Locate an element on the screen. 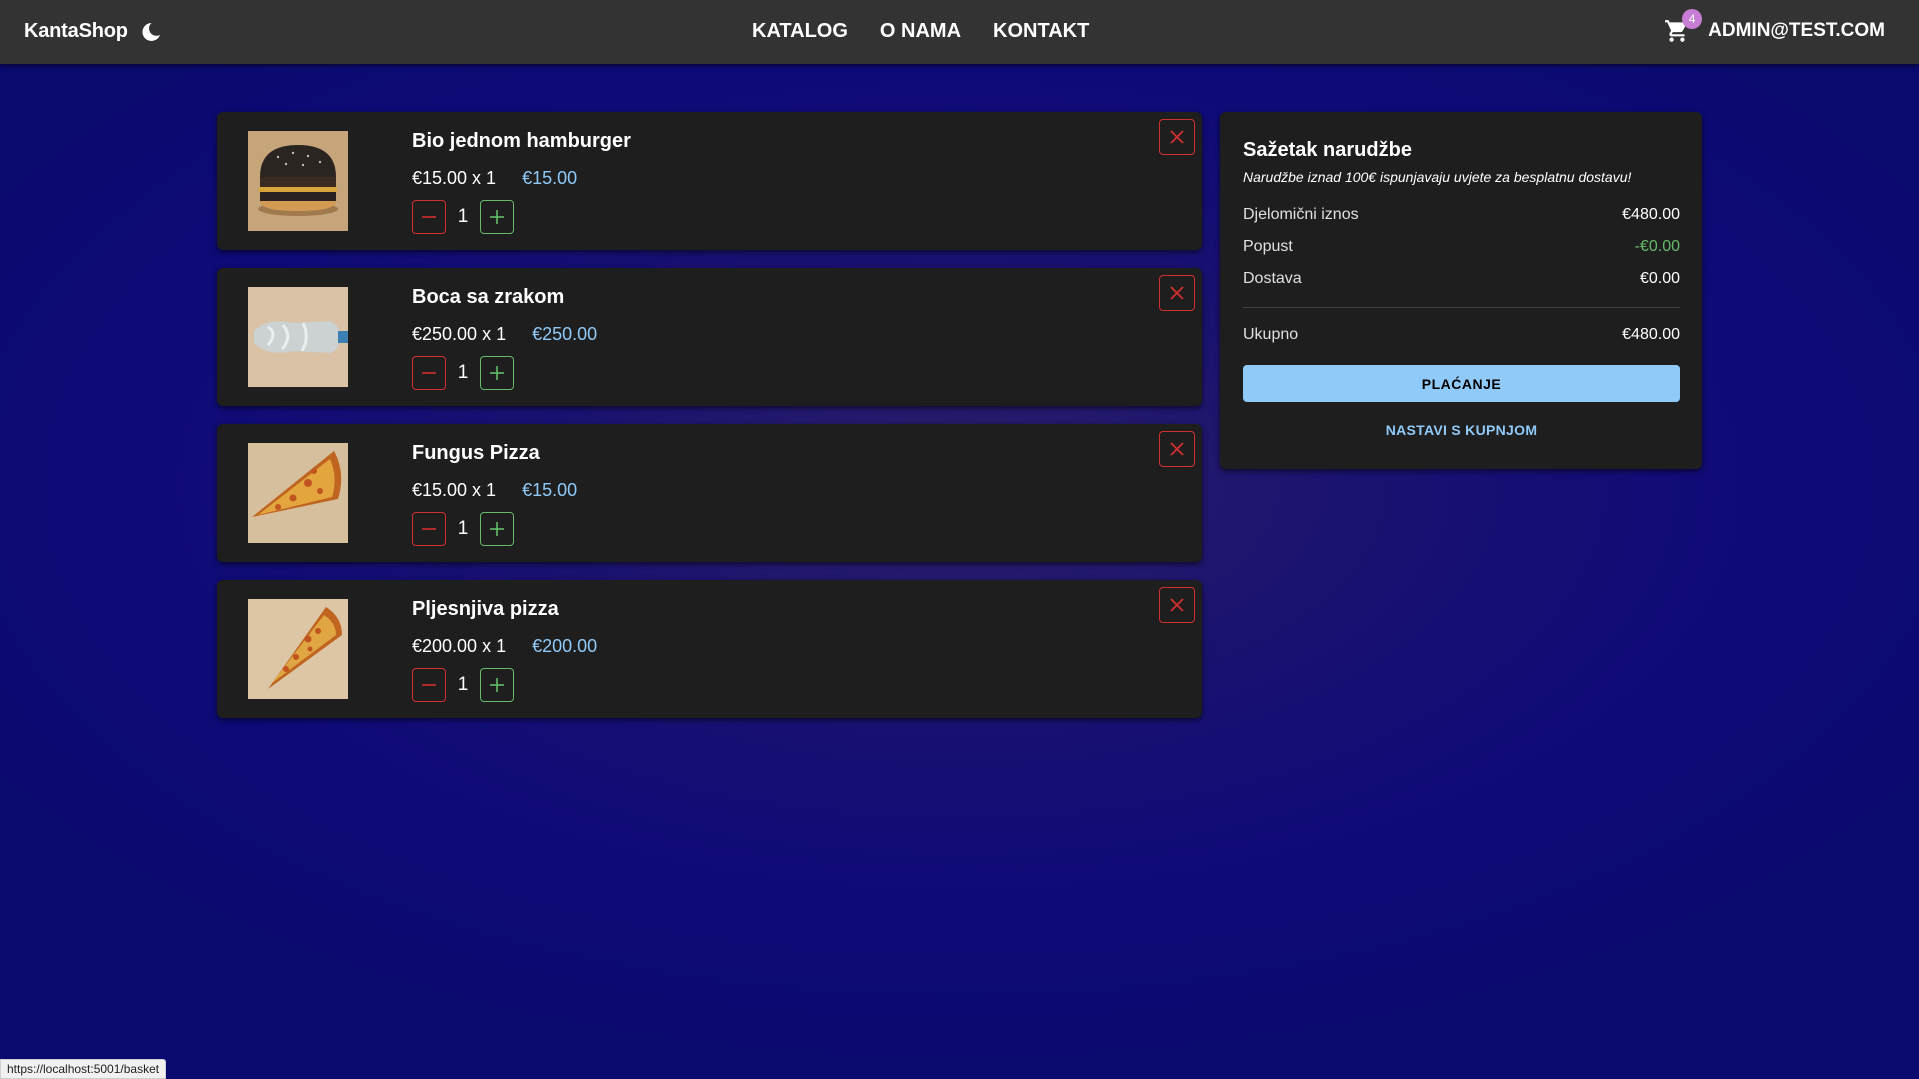  total-label: Ukupno is located at coordinates (1271, 334).